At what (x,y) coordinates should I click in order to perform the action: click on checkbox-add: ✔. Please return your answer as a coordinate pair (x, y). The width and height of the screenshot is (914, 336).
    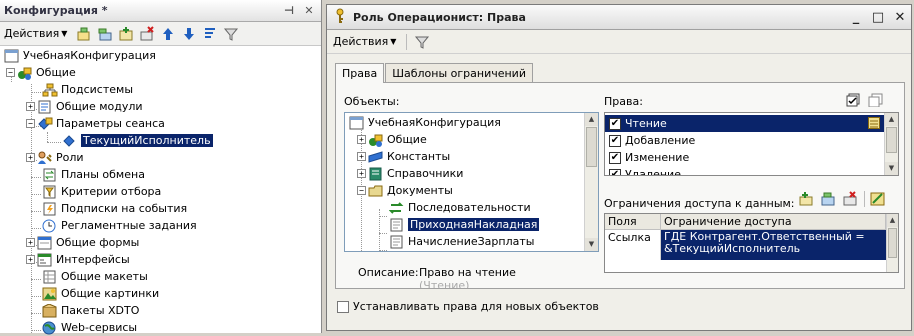
    Looking at the image, I should click on (615, 140).